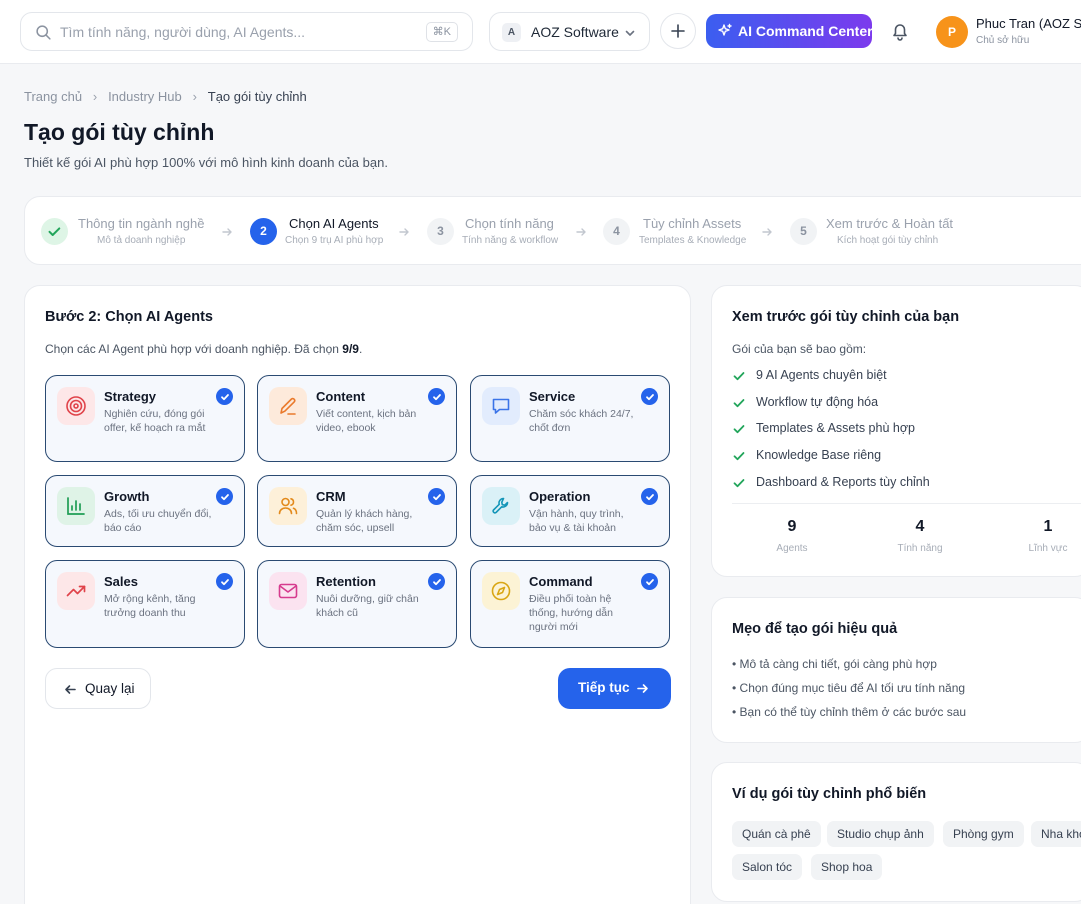 The height and width of the screenshot is (904, 1081). What do you see at coordinates (119, 132) in the screenshot?
I see `page-title: Tạo gói tùy chỉnh` at bounding box center [119, 132].